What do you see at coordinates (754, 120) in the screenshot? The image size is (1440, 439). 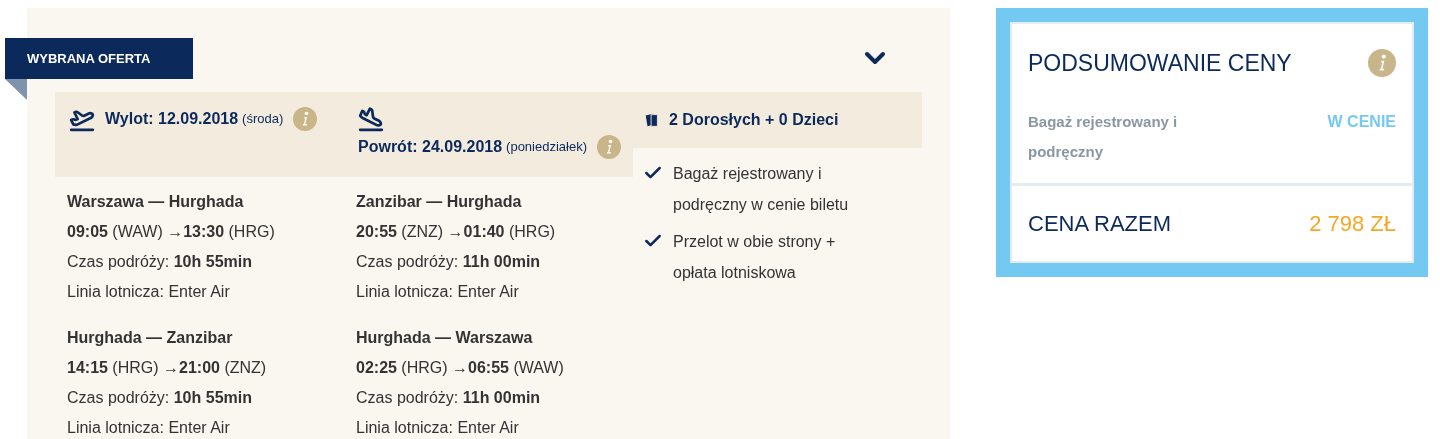 I see `passengers-count: 2 Dorosłych + 0 Dzieci` at bounding box center [754, 120].